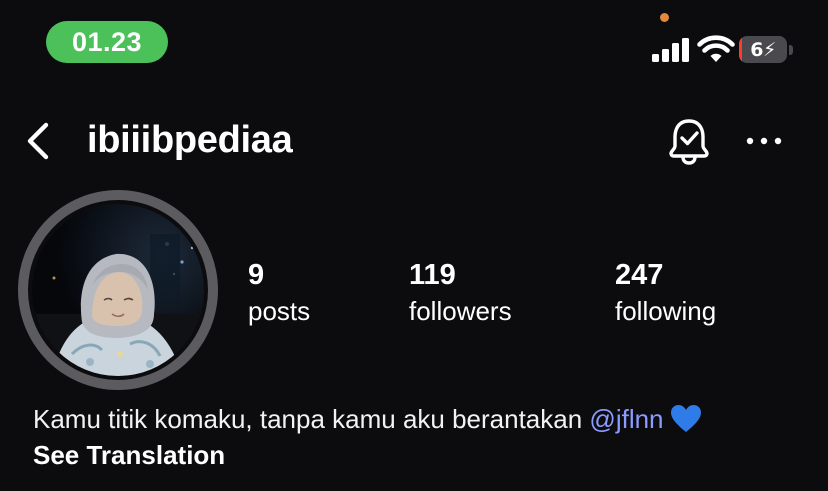 This screenshot has width=828, height=491. What do you see at coordinates (432, 275) in the screenshot?
I see `followers-count: 119` at bounding box center [432, 275].